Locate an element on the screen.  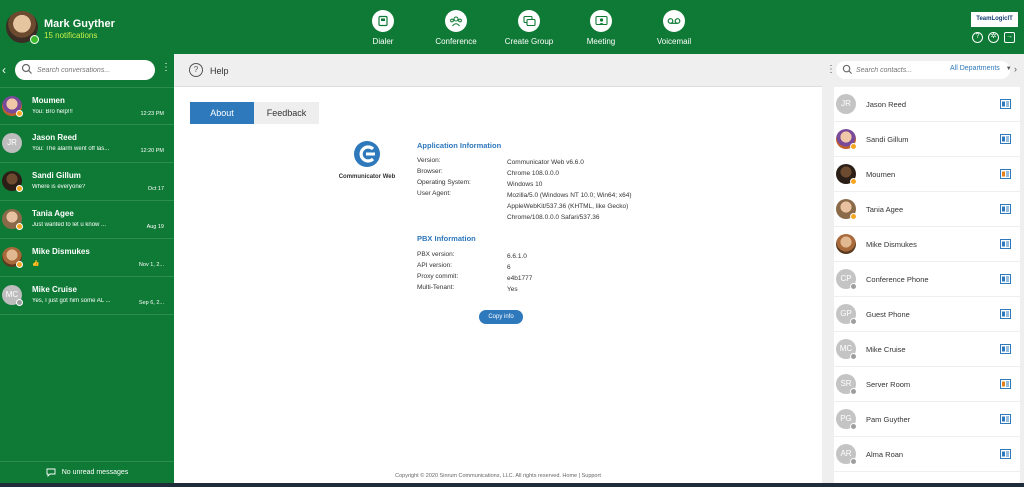
contact-search-row: ⋮ All Departments ▼ › is located at coordinates (923, 70).